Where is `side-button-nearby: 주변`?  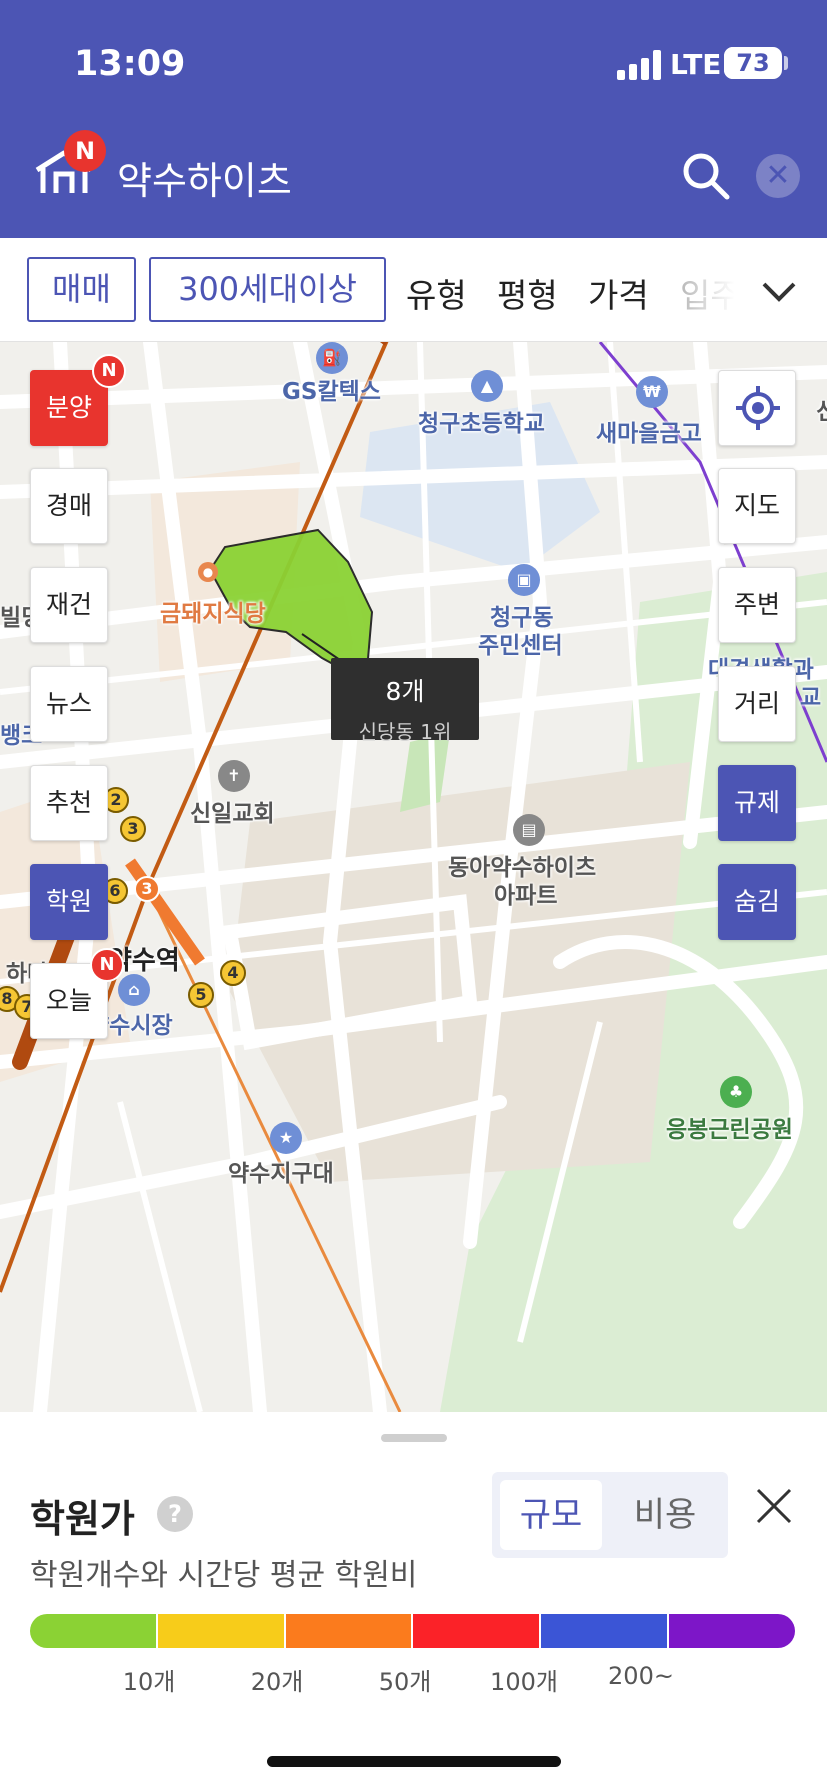 side-button-nearby: 주변 is located at coordinates (757, 605).